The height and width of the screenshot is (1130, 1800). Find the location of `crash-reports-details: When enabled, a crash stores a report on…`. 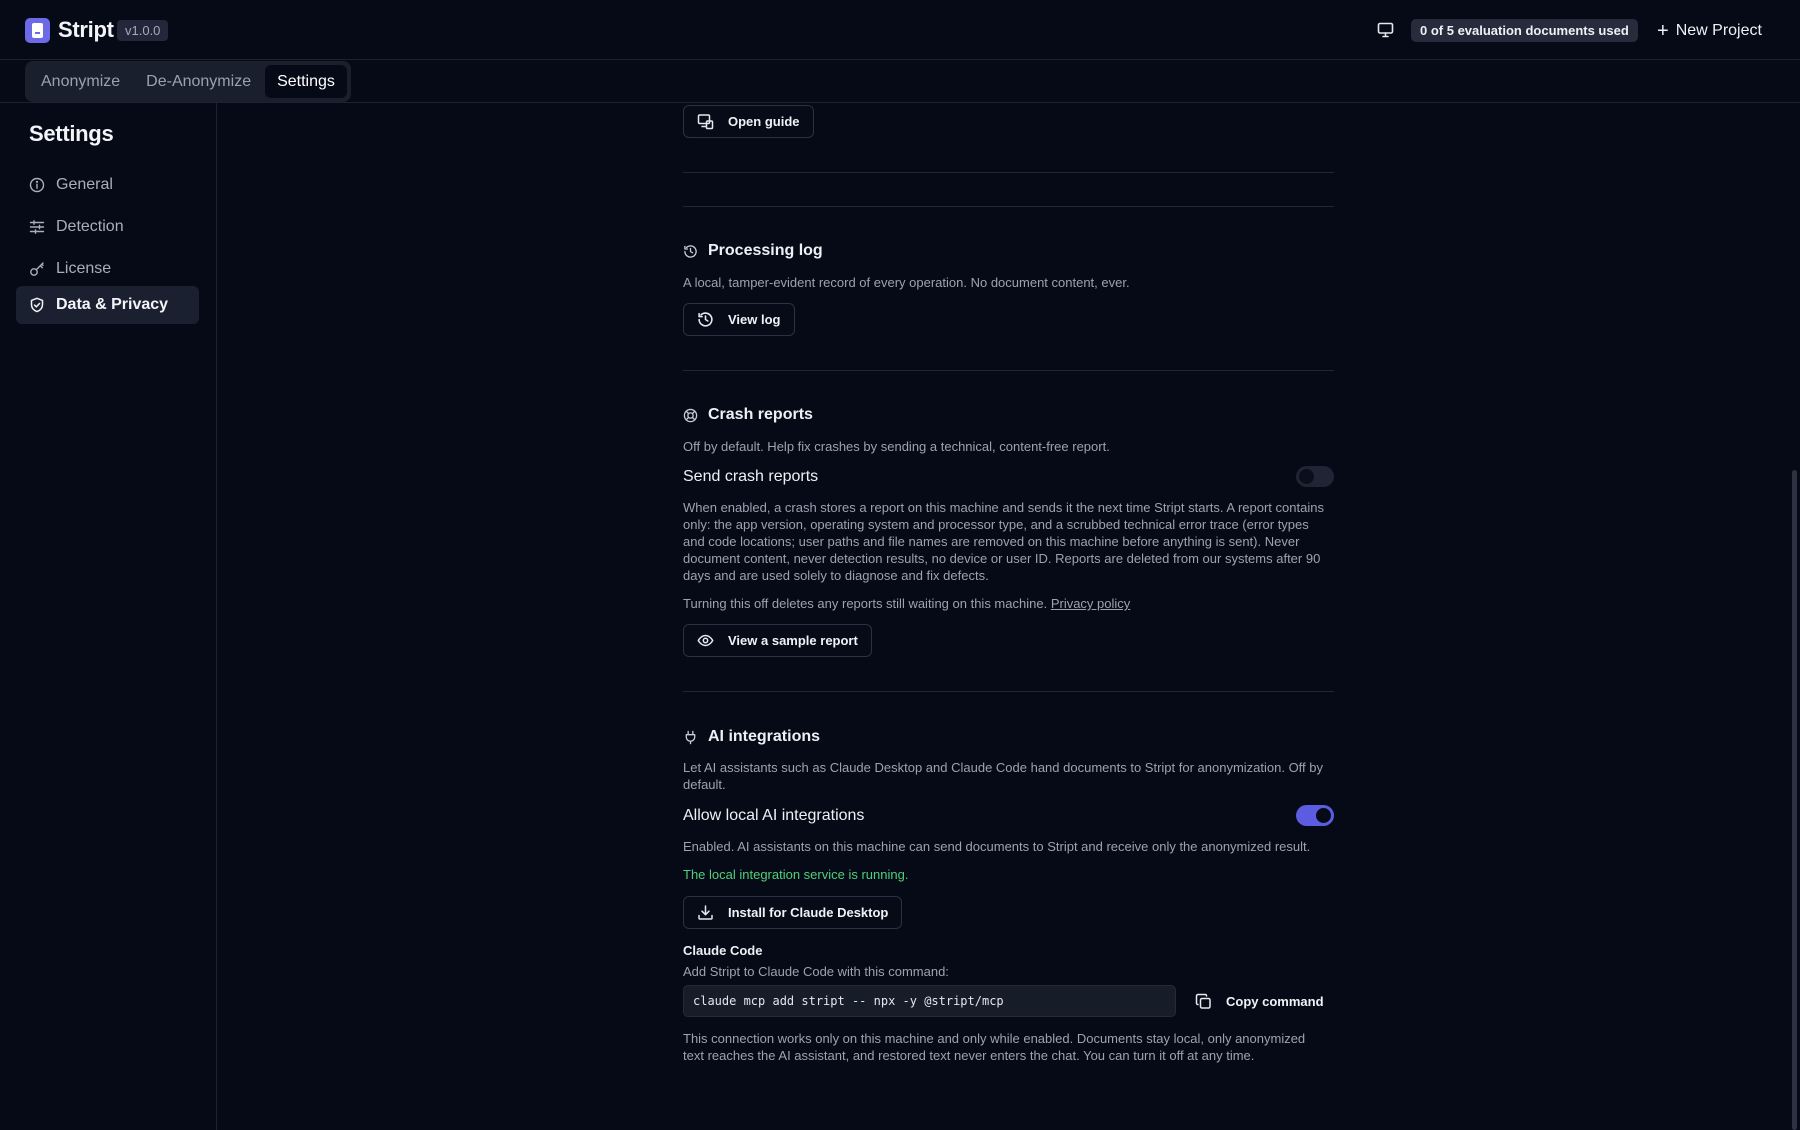

crash-reports-details: When enabled, a crash stores a report on… is located at coordinates (1003, 541).